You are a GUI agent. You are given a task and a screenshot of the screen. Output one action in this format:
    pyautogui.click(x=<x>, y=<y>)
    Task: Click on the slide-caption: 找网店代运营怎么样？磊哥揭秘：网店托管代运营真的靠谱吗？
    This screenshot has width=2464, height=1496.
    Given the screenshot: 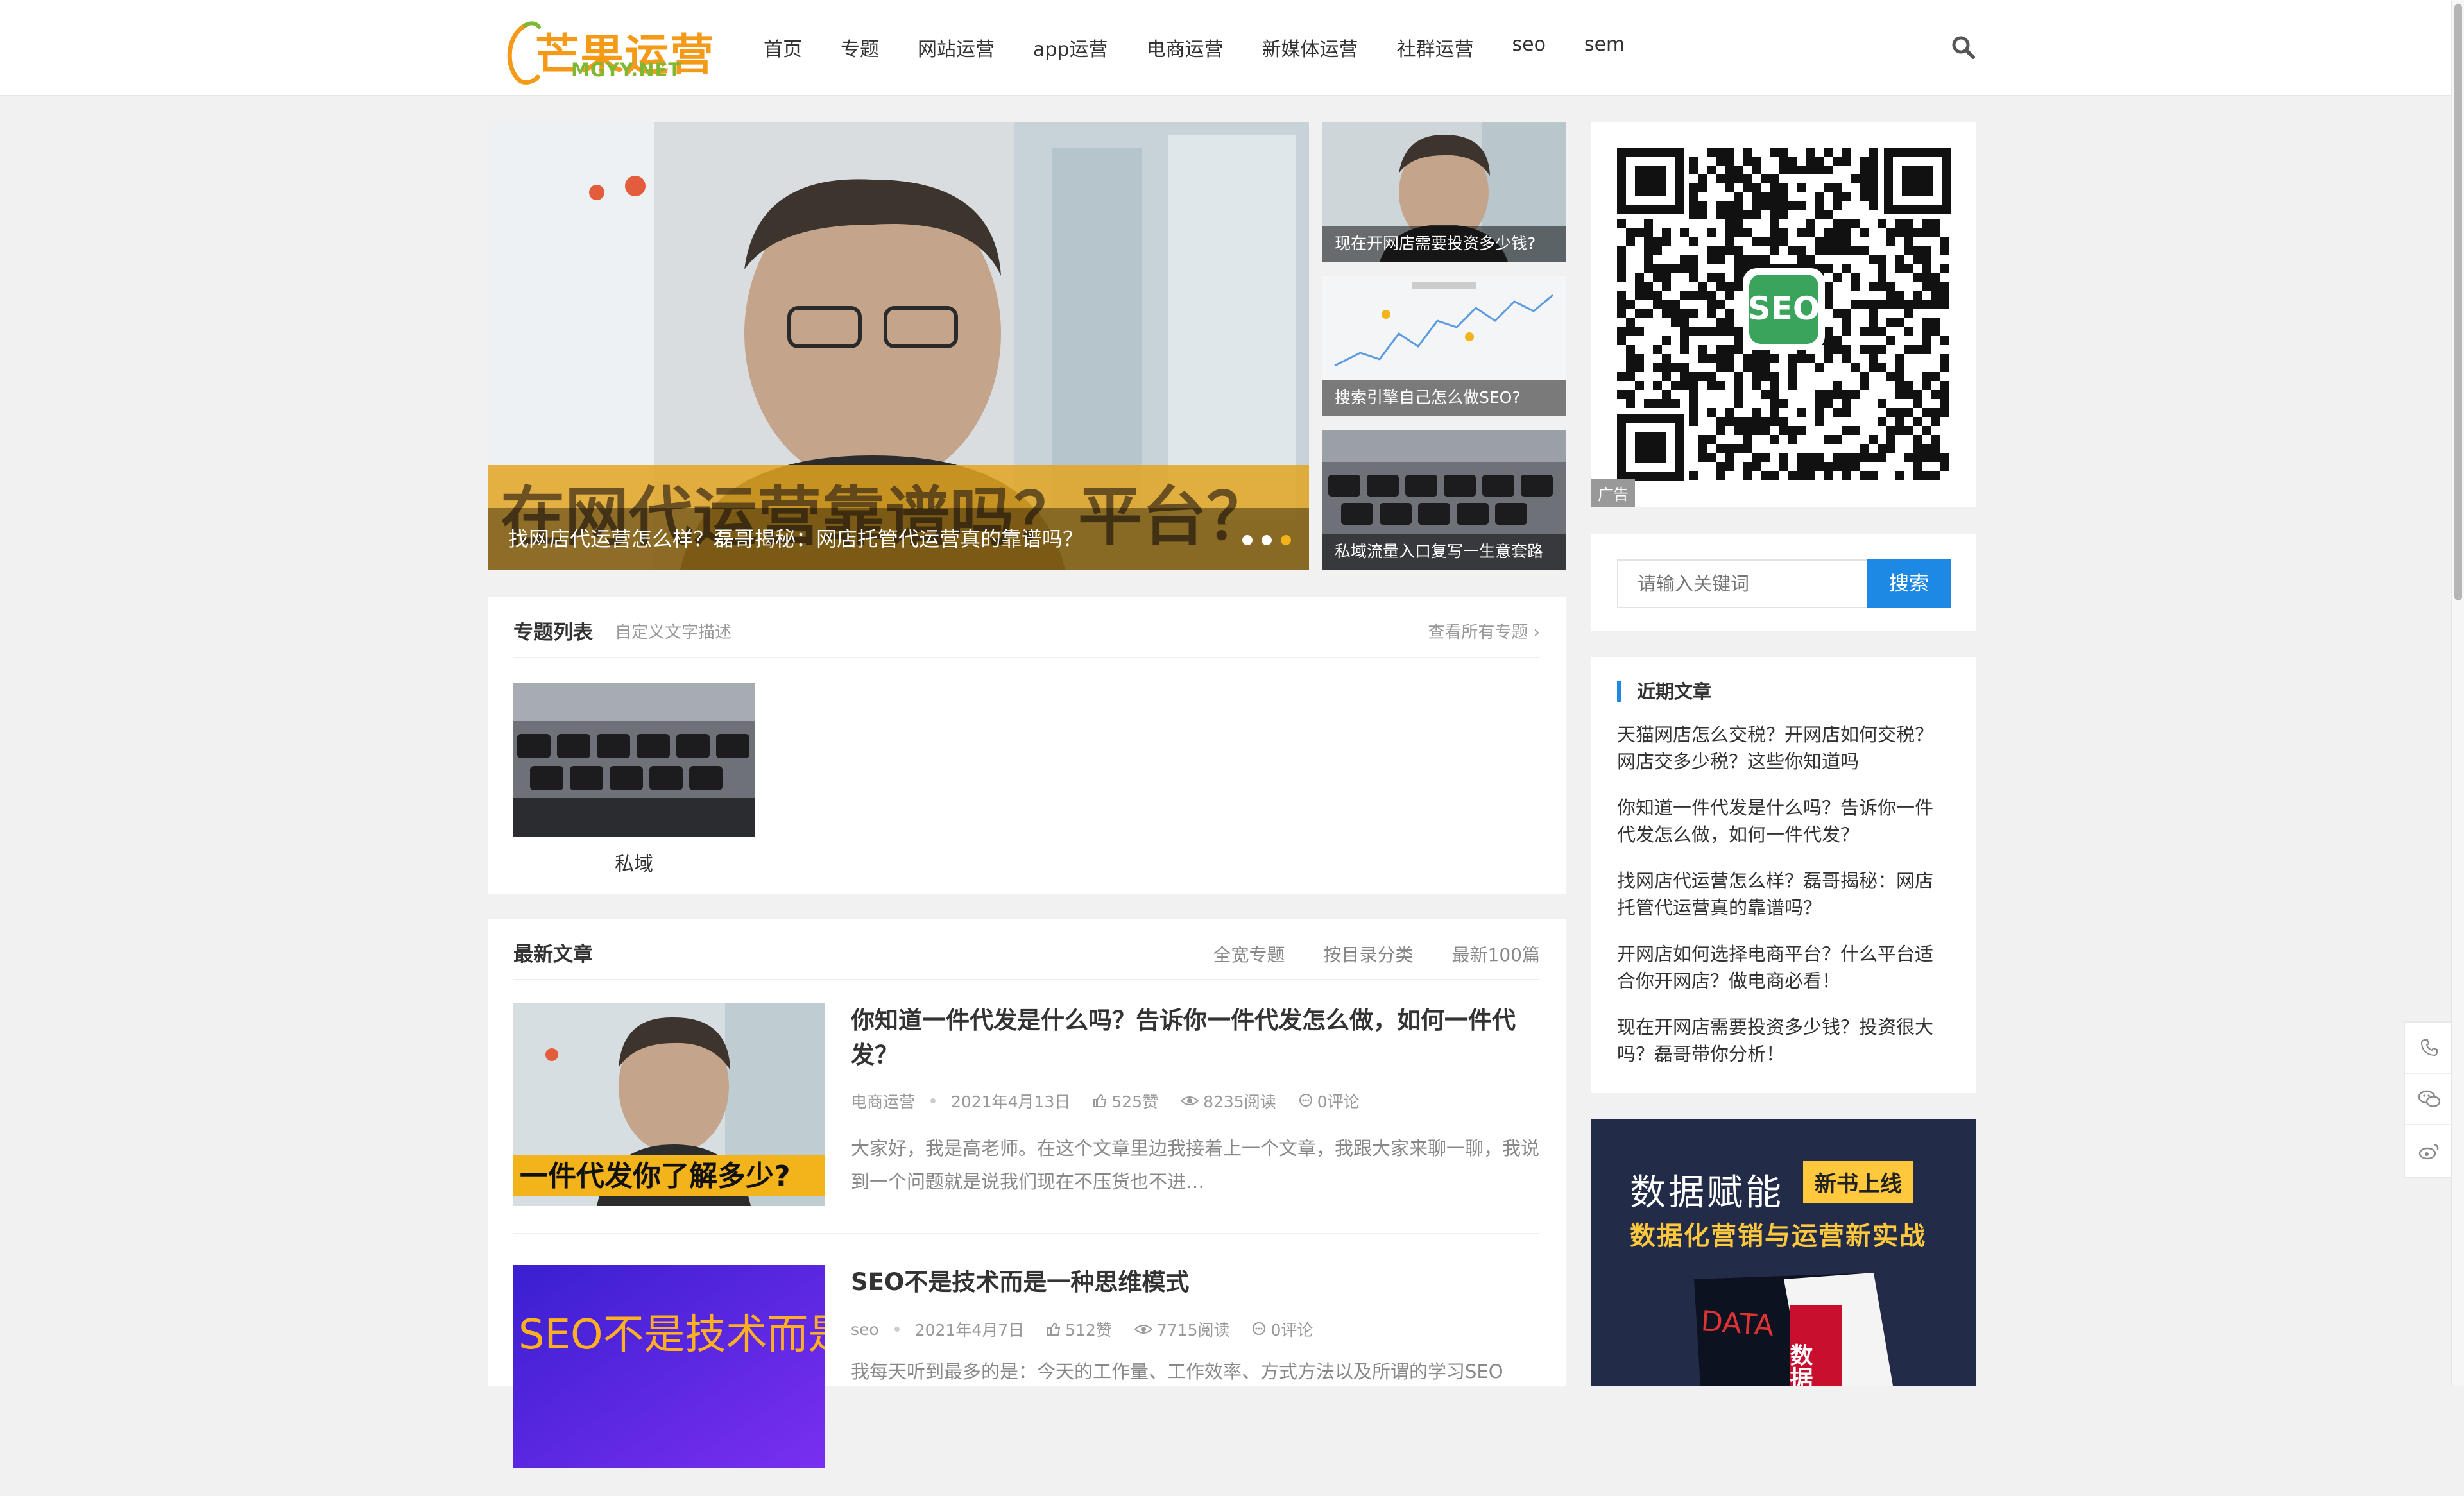 What is the action you would take?
    pyautogui.click(x=899, y=539)
    